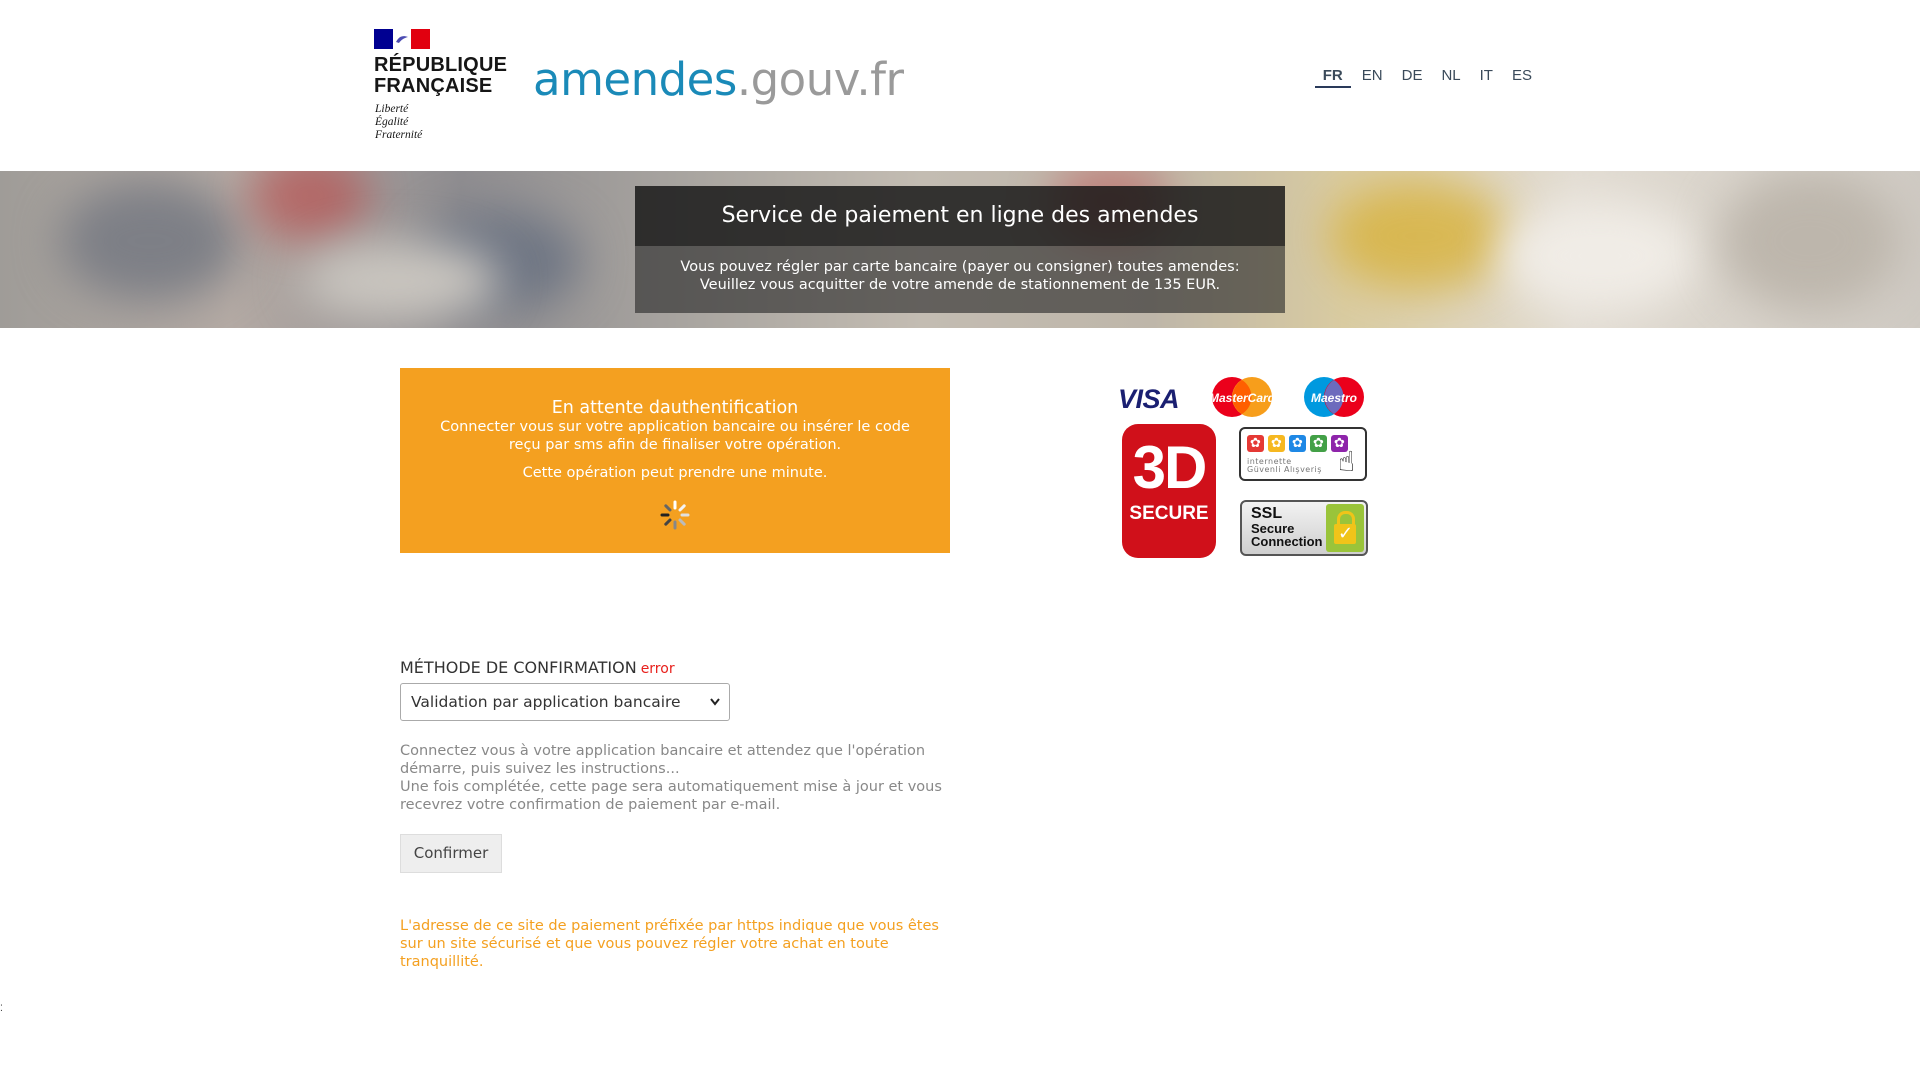  I want to click on lang-nl: NL, so click(1450, 77).